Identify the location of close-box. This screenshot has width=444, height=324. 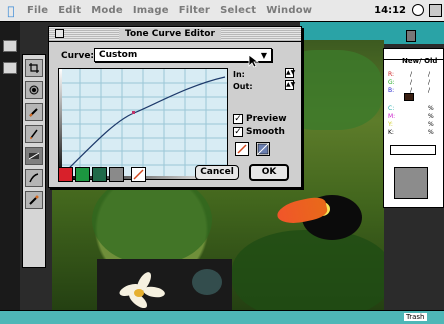
(59, 33).